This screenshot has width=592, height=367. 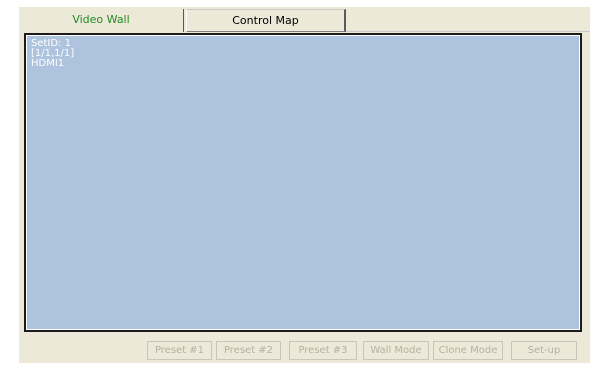 What do you see at coordinates (544, 350) in the screenshot?
I see `setup-button: Set-up` at bounding box center [544, 350].